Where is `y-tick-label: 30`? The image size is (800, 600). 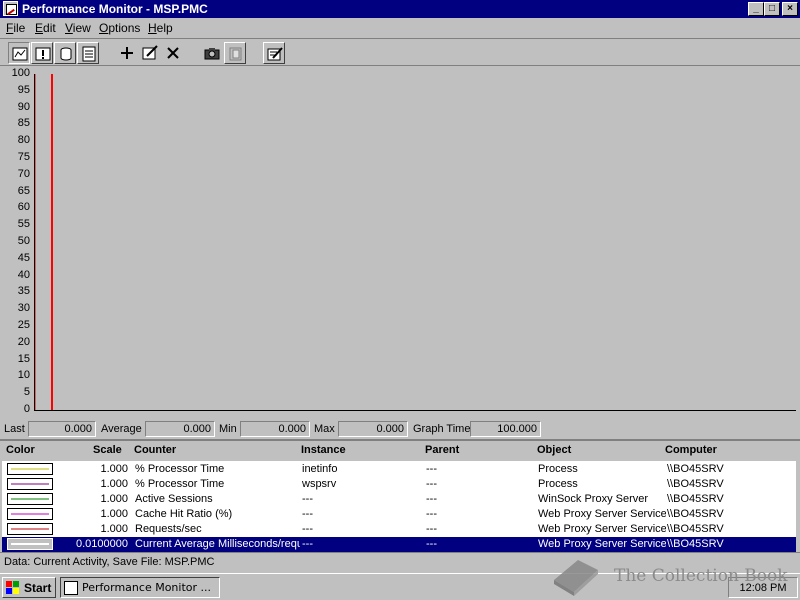 y-tick-label: 30 is located at coordinates (23, 308).